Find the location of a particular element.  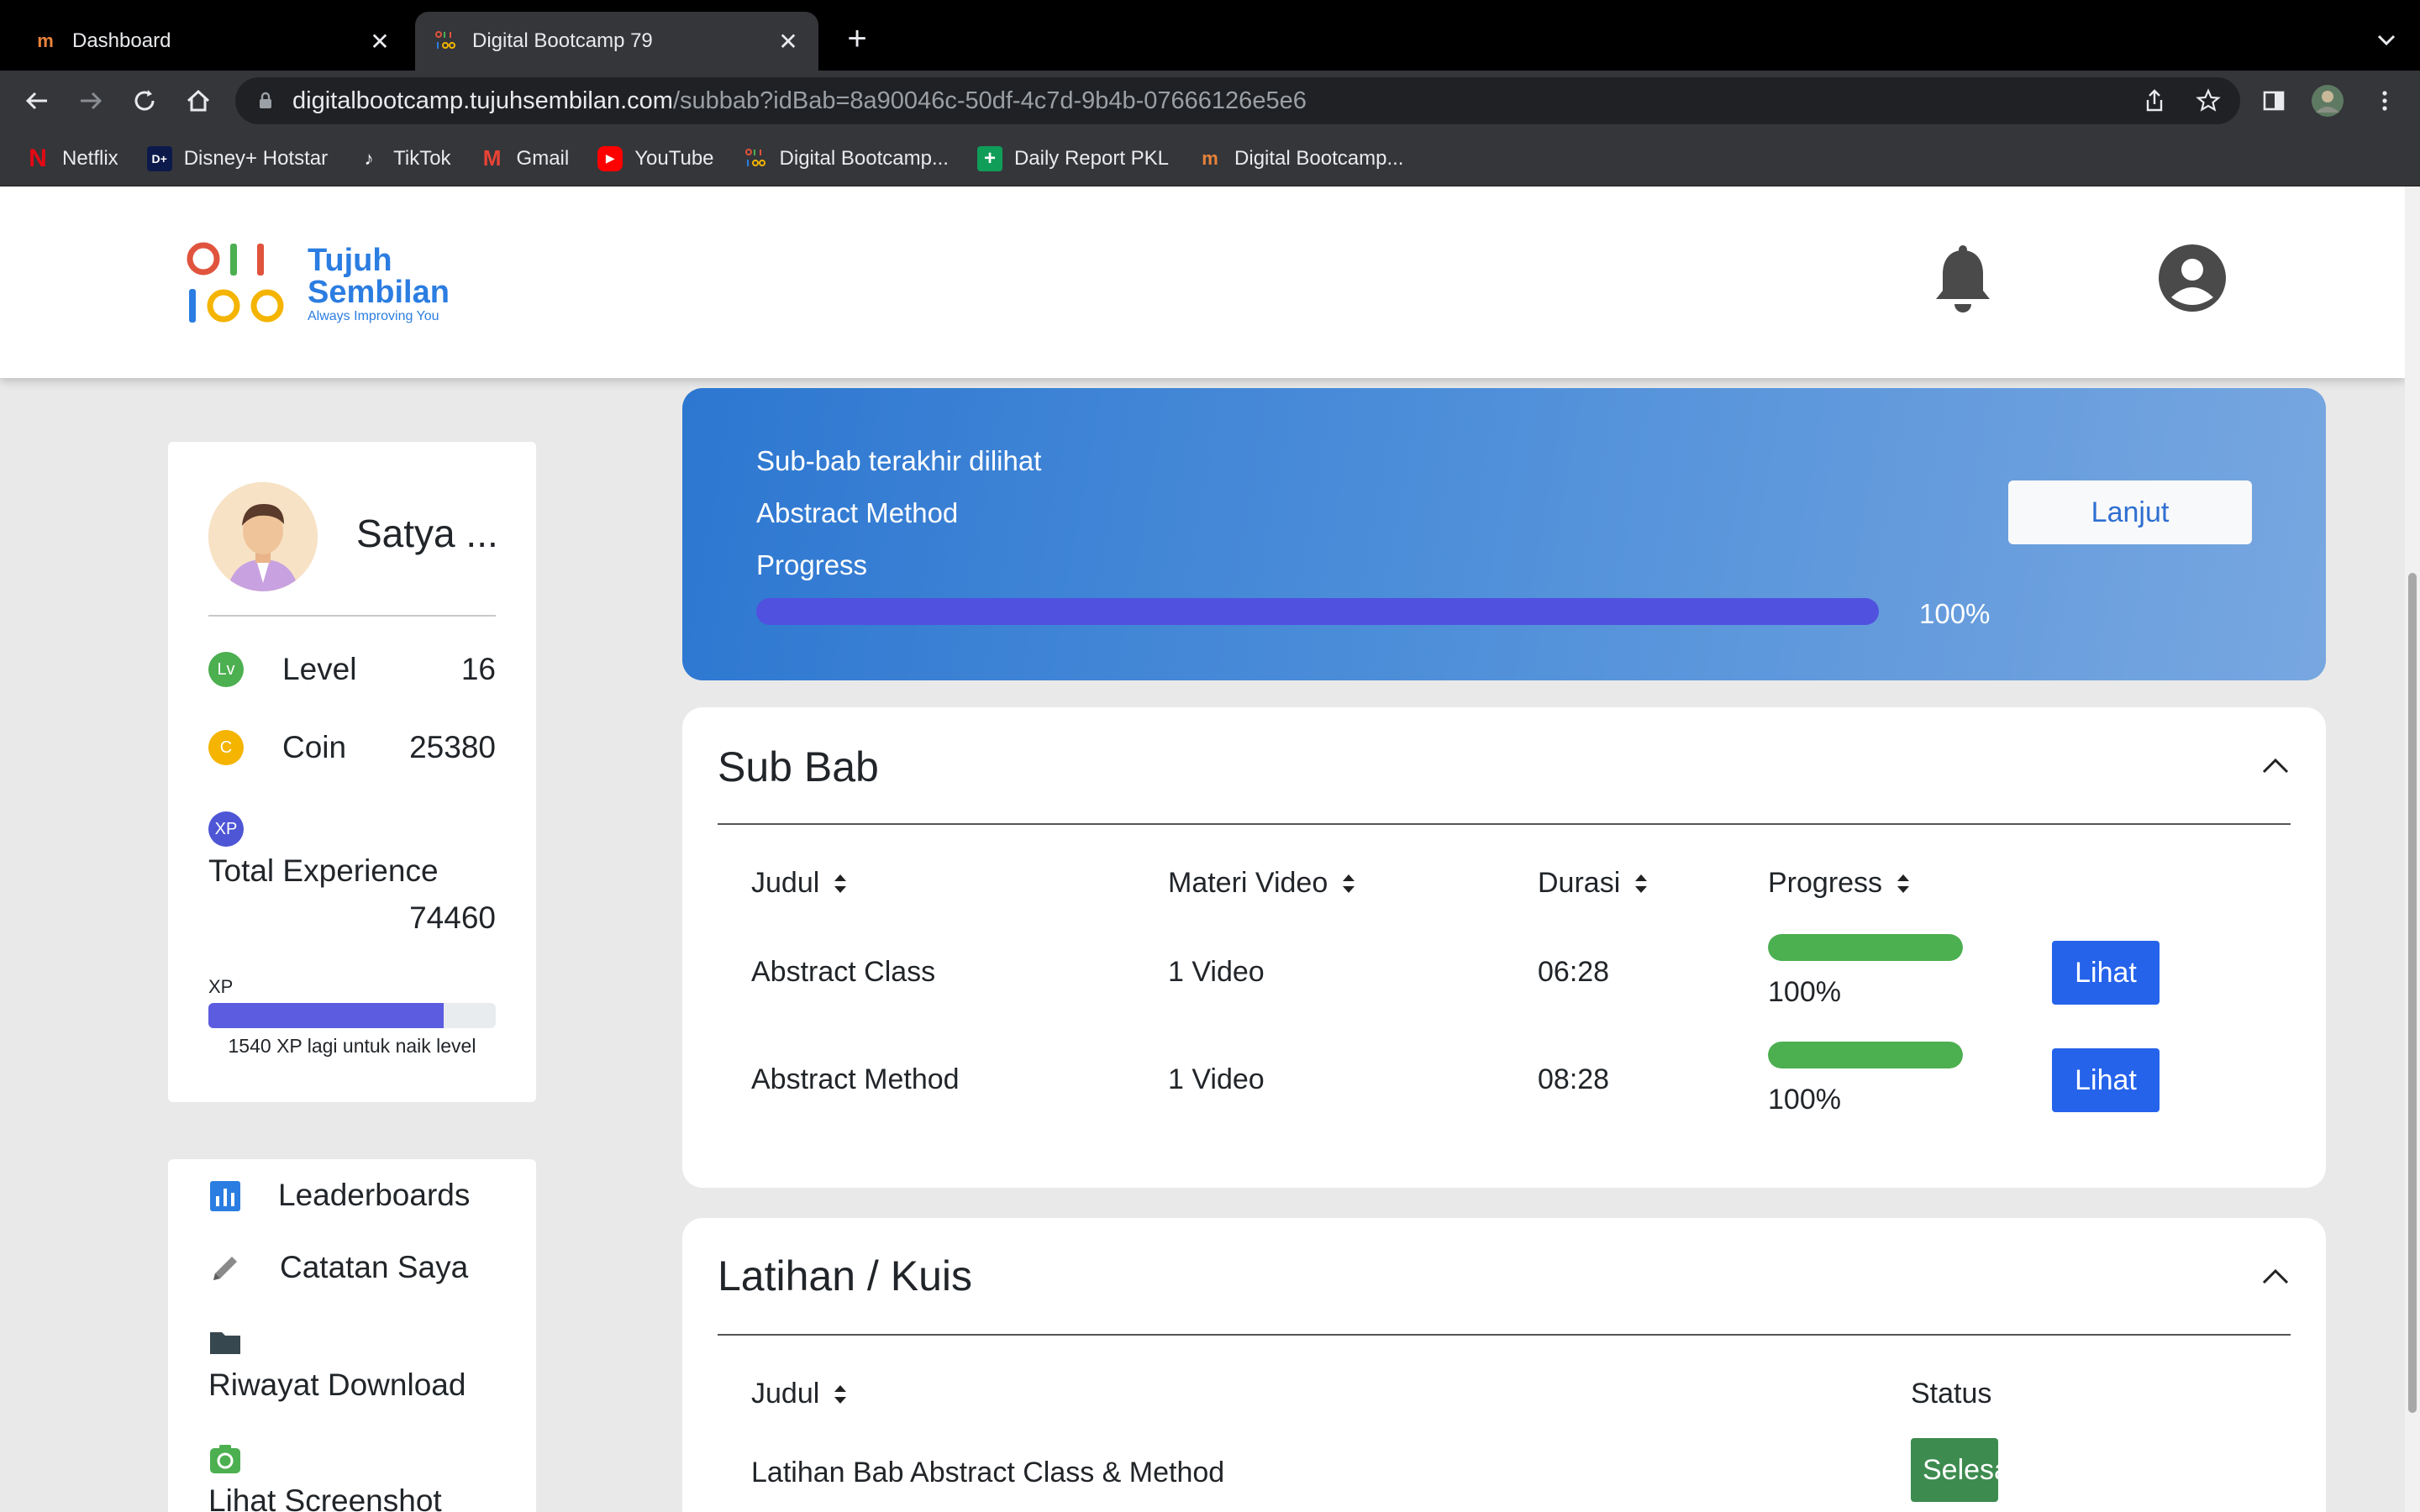

column-header: Durasi is located at coordinates (1579, 883).